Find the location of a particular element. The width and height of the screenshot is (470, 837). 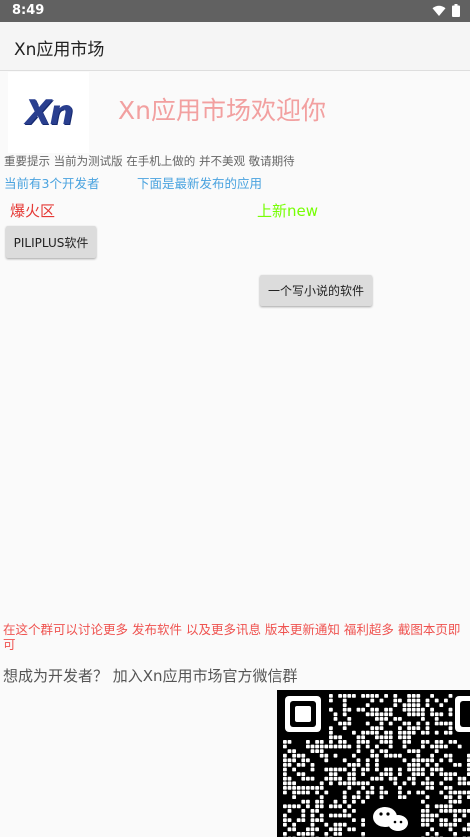

piliplus-app-button: PILIPLUS软件 is located at coordinates (51, 242).